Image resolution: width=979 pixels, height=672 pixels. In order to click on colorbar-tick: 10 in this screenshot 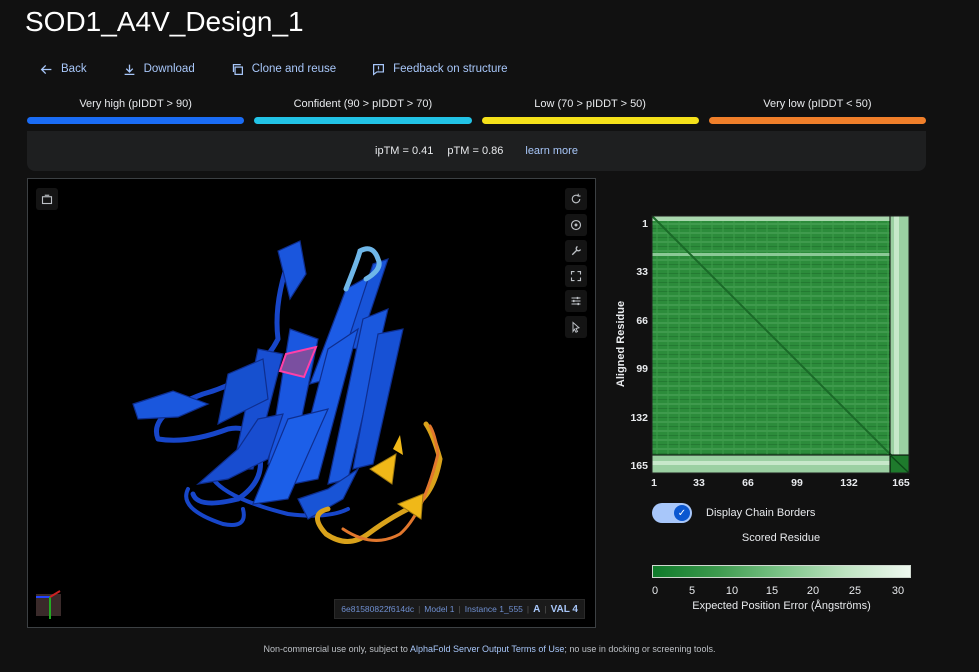, I will do `click(732, 591)`.